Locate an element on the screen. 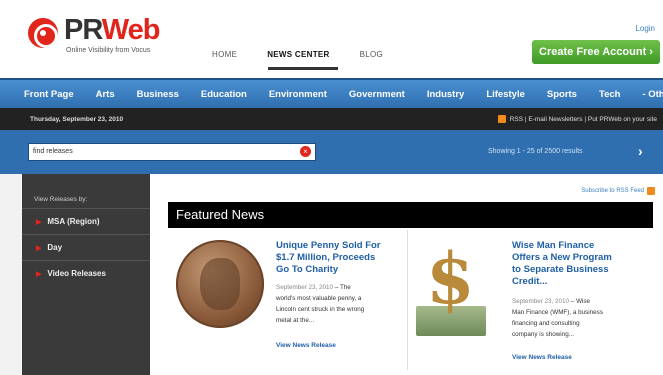 Image resolution: width=663 pixels, height=375 pixels. category-industry: Industry is located at coordinates (445, 94).